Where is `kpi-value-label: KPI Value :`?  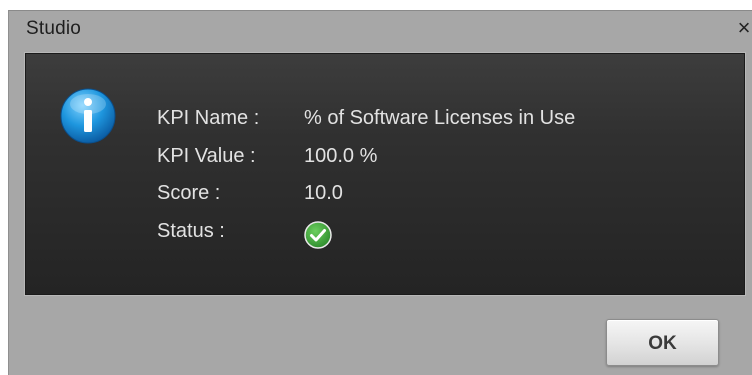 kpi-value-label: KPI Value : is located at coordinates (206, 156).